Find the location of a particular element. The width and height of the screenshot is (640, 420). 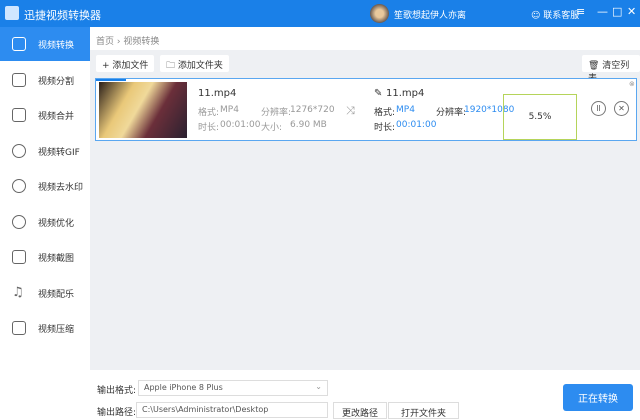

output-format-select: Apple iPhone 8 Plus ⌄ is located at coordinates (233, 388).